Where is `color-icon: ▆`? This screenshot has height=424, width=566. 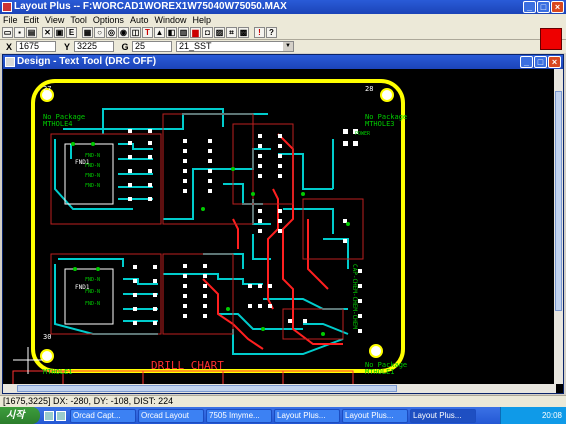
color-icon: ▆ is located at coordinates (195, 32).